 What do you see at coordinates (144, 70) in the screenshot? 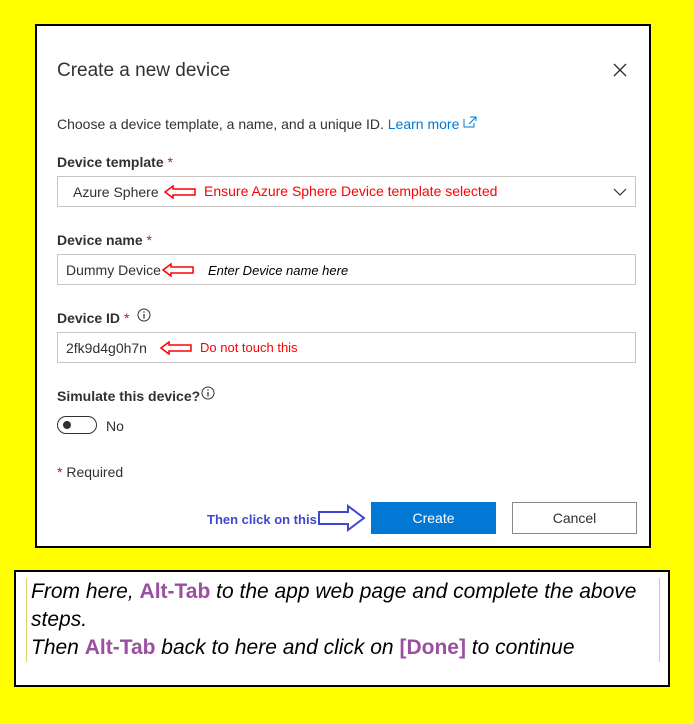
I see `dialog-title: Create a new device` at bounding box center [144, 70].